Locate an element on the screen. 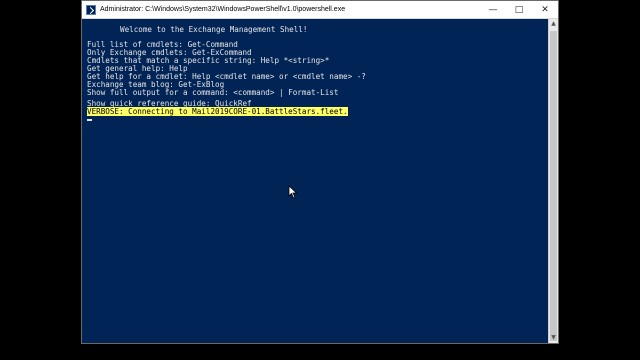 Image resolution: width=640 pixels, height=360 pixels. window-controls: — □ ✕ is located at coordinates (519, 9).